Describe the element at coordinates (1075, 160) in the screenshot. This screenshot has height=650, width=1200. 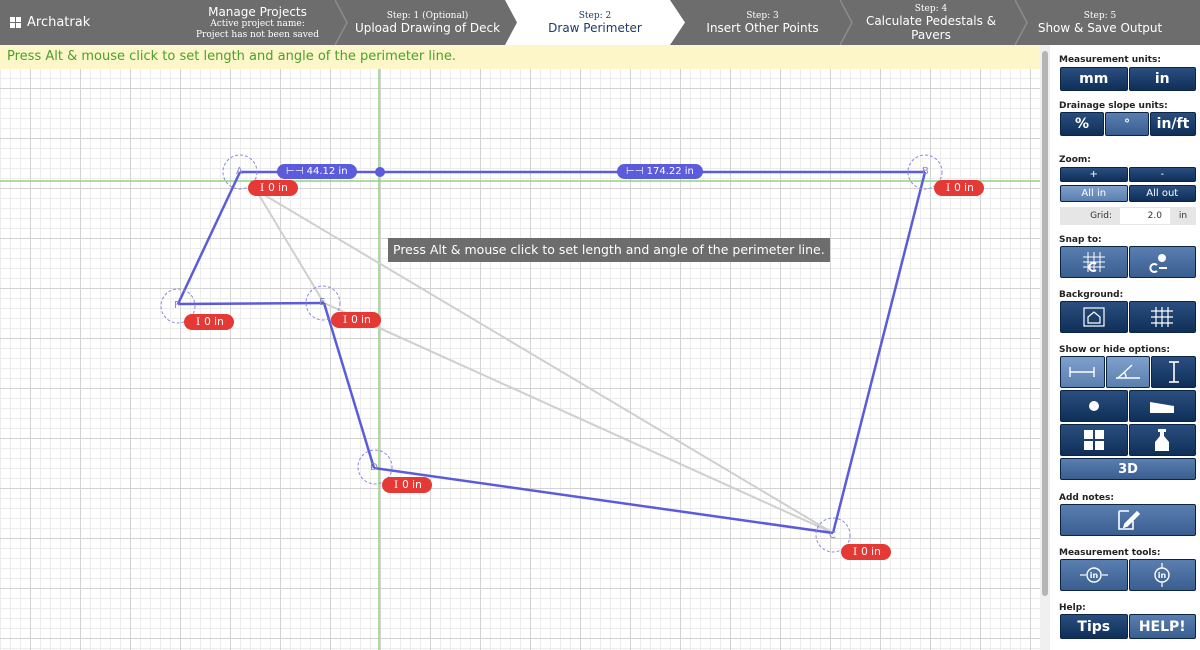
I see `zoom-label: Zoom:` at that location.